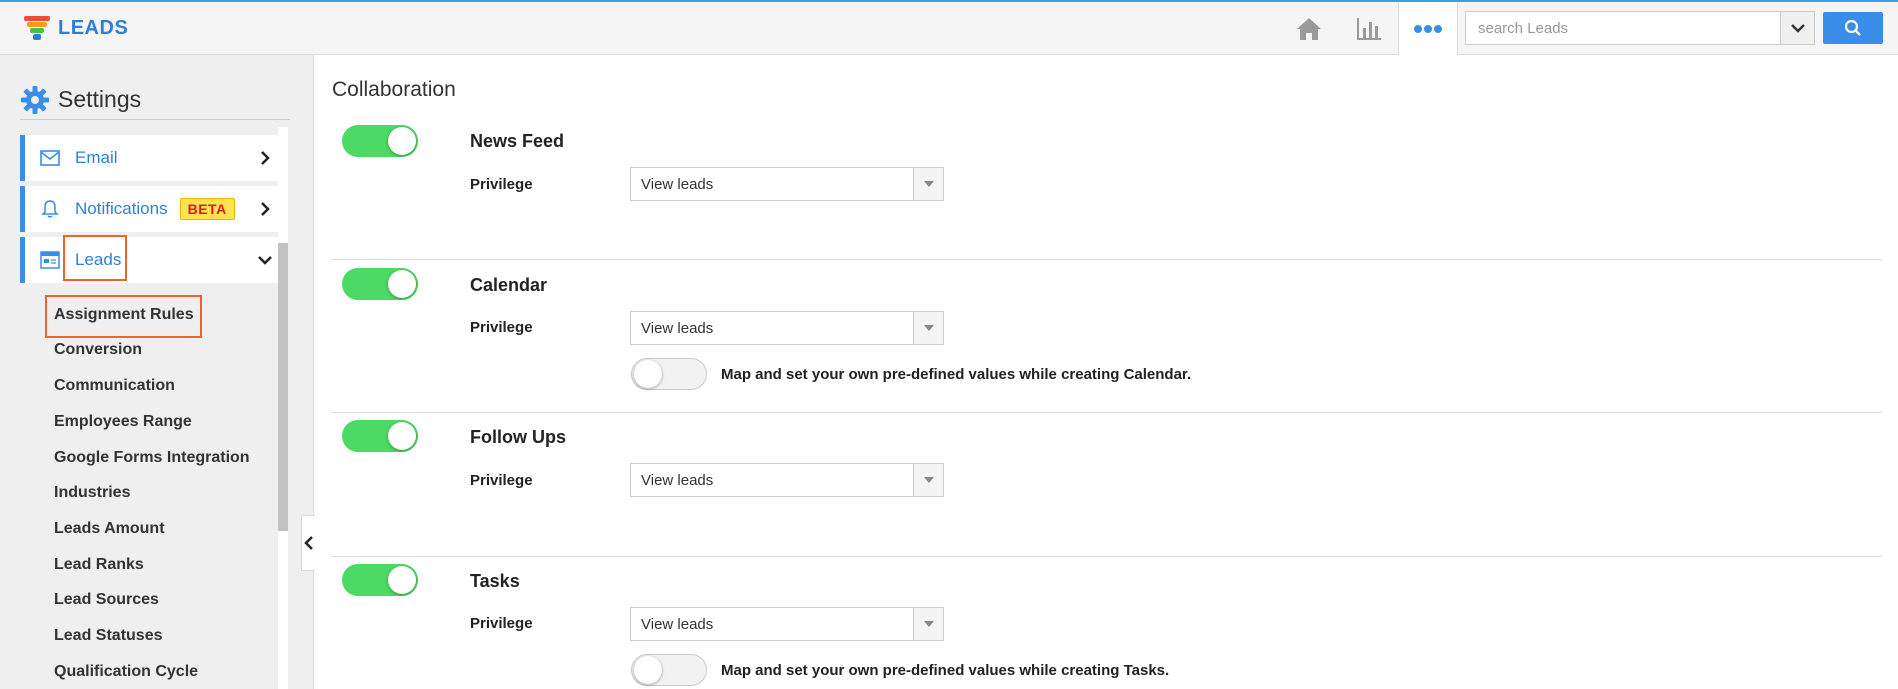 The height and width of the screenshot is (689, 1898). What do you see at coordinates (283, 387) in the screenshot?
I see `sidebar-scroll-thumb` at bounding box center [283, 387].